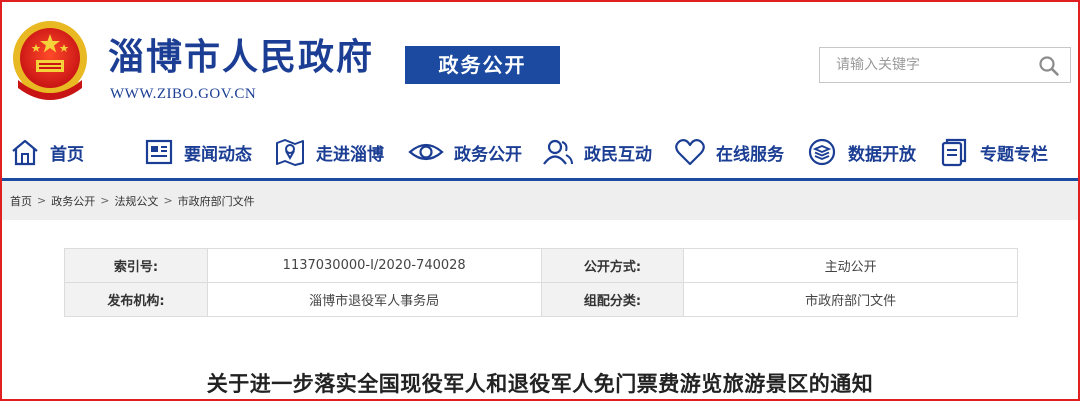 The image size is (1080, 401). I want to click on search-icon, so click(1049, 66).